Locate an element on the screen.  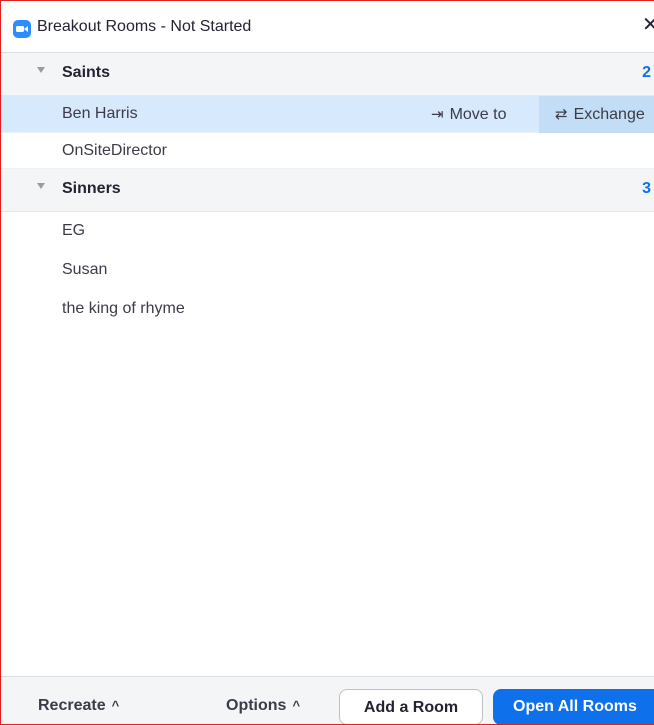
move-to-label: Move to is located at coordinates (478, 114).